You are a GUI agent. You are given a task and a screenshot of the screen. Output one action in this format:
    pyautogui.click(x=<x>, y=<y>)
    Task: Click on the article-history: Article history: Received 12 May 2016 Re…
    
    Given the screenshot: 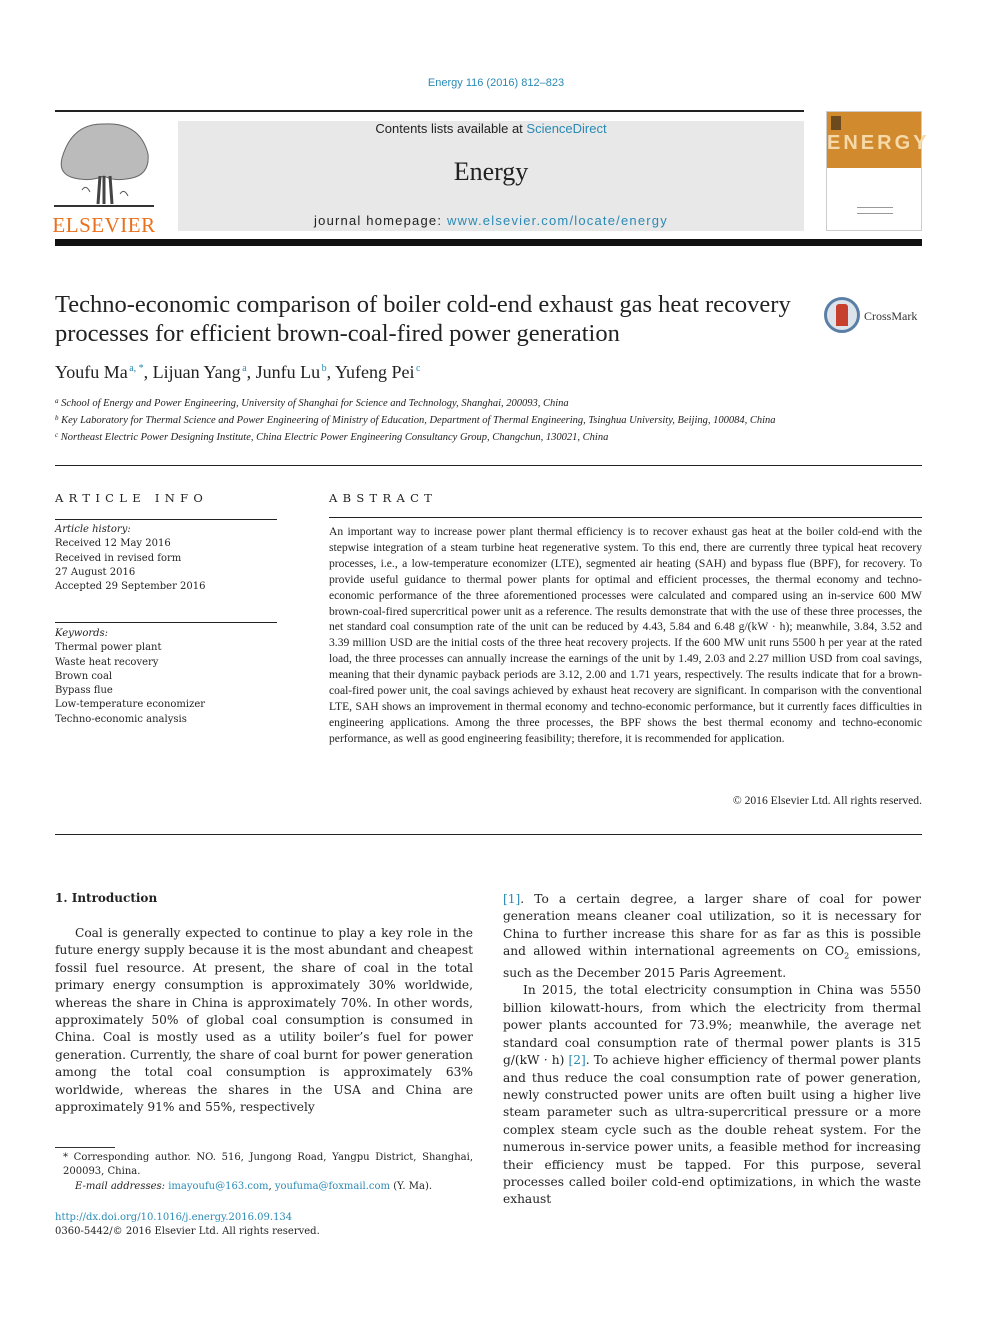 What is the action you would take?
    pyautogui.click(x=166, y=558)
    